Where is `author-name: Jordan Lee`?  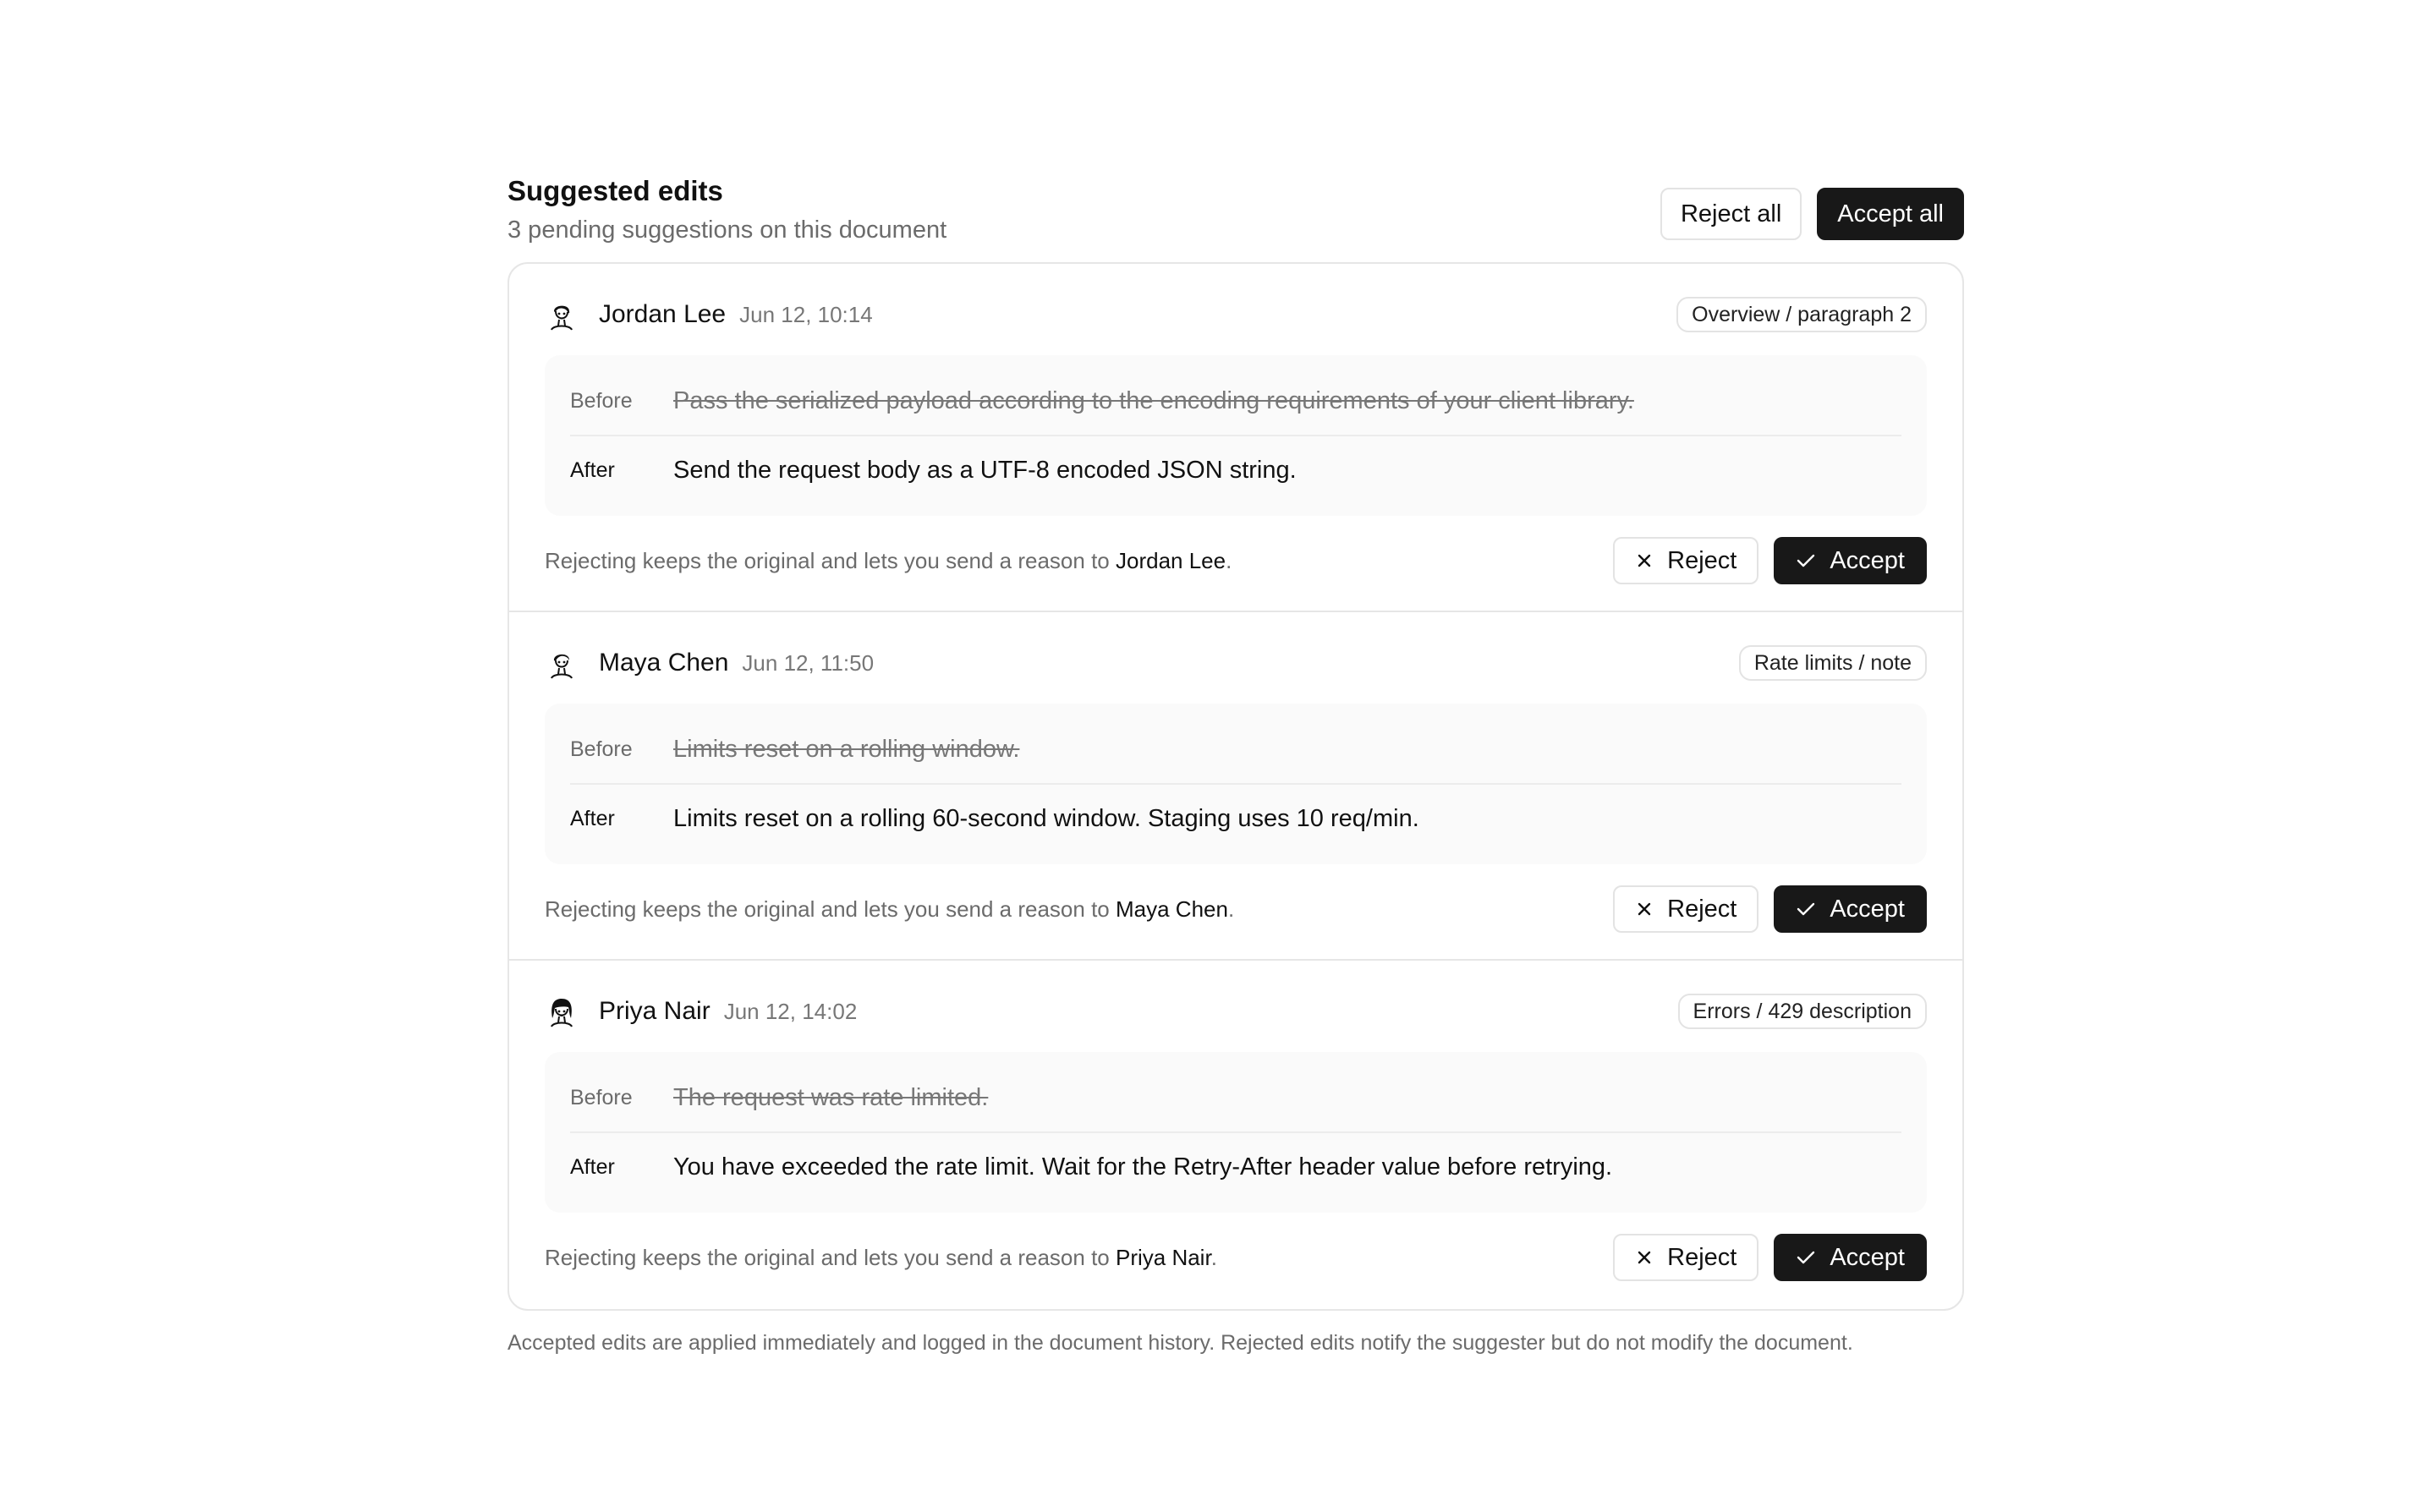 author-name: Jordan Lee is located at coordinates (663, 314).